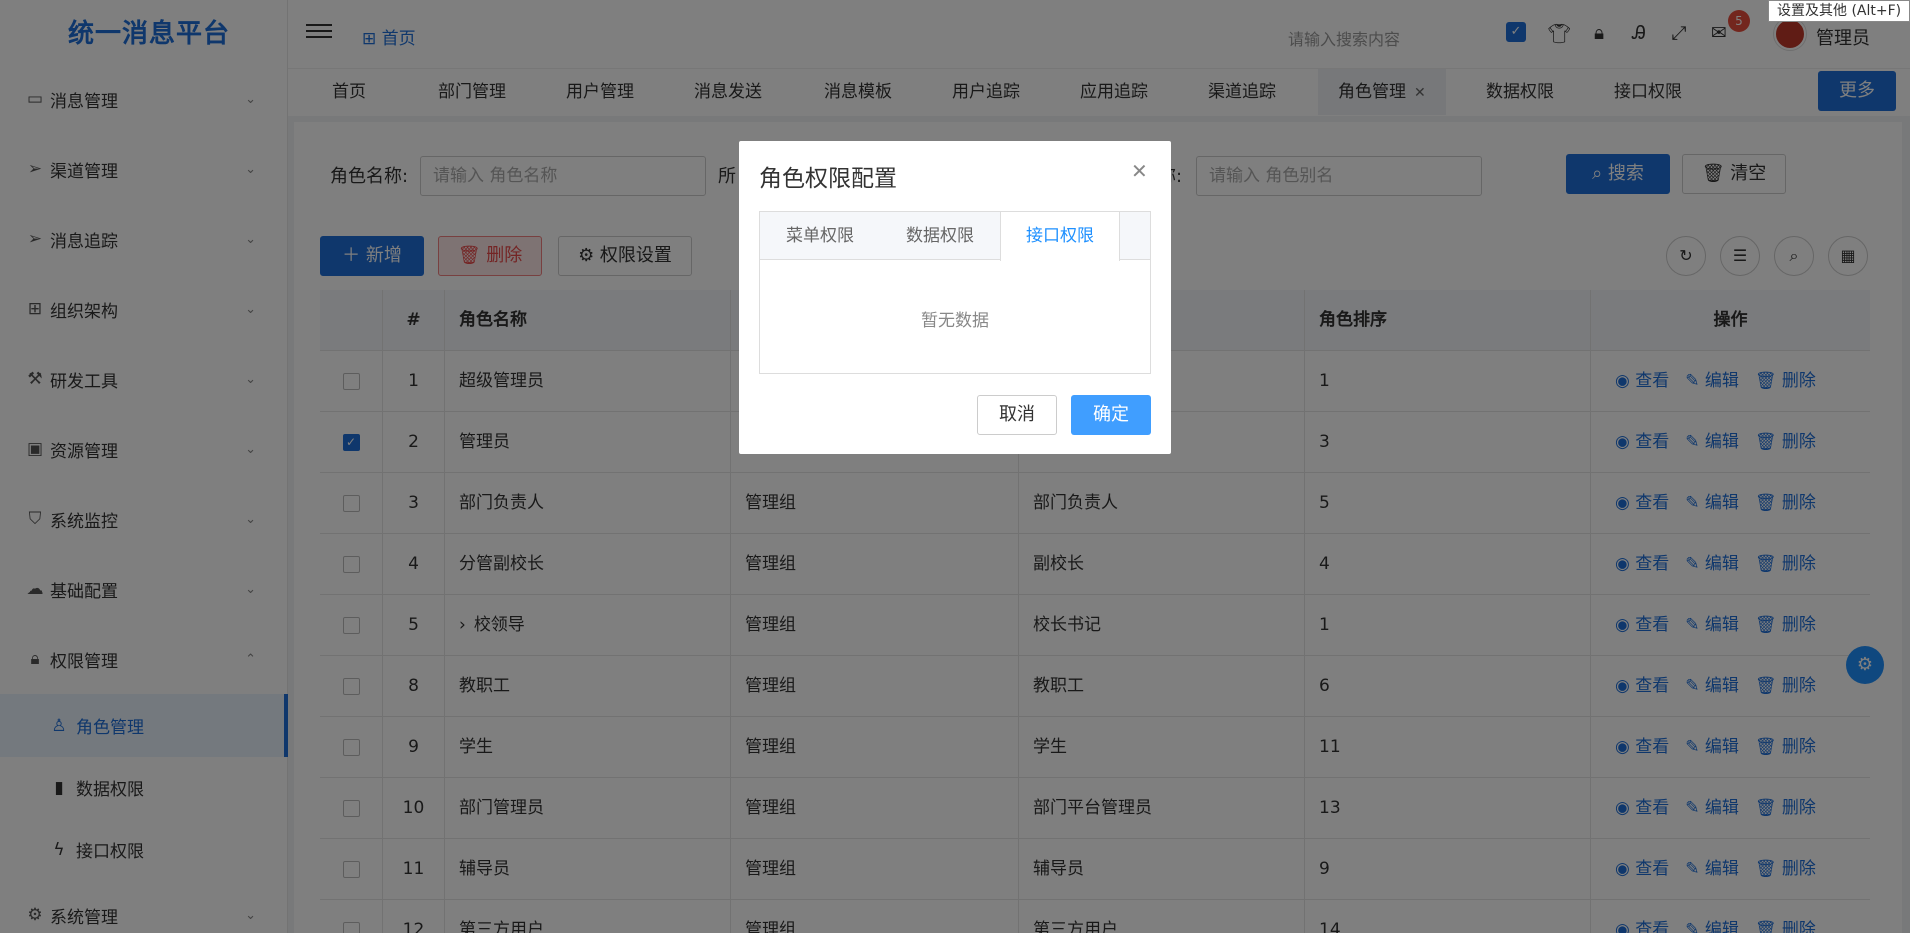  I want to click on empty-state-text: 暂无数据, so click(955, 321).